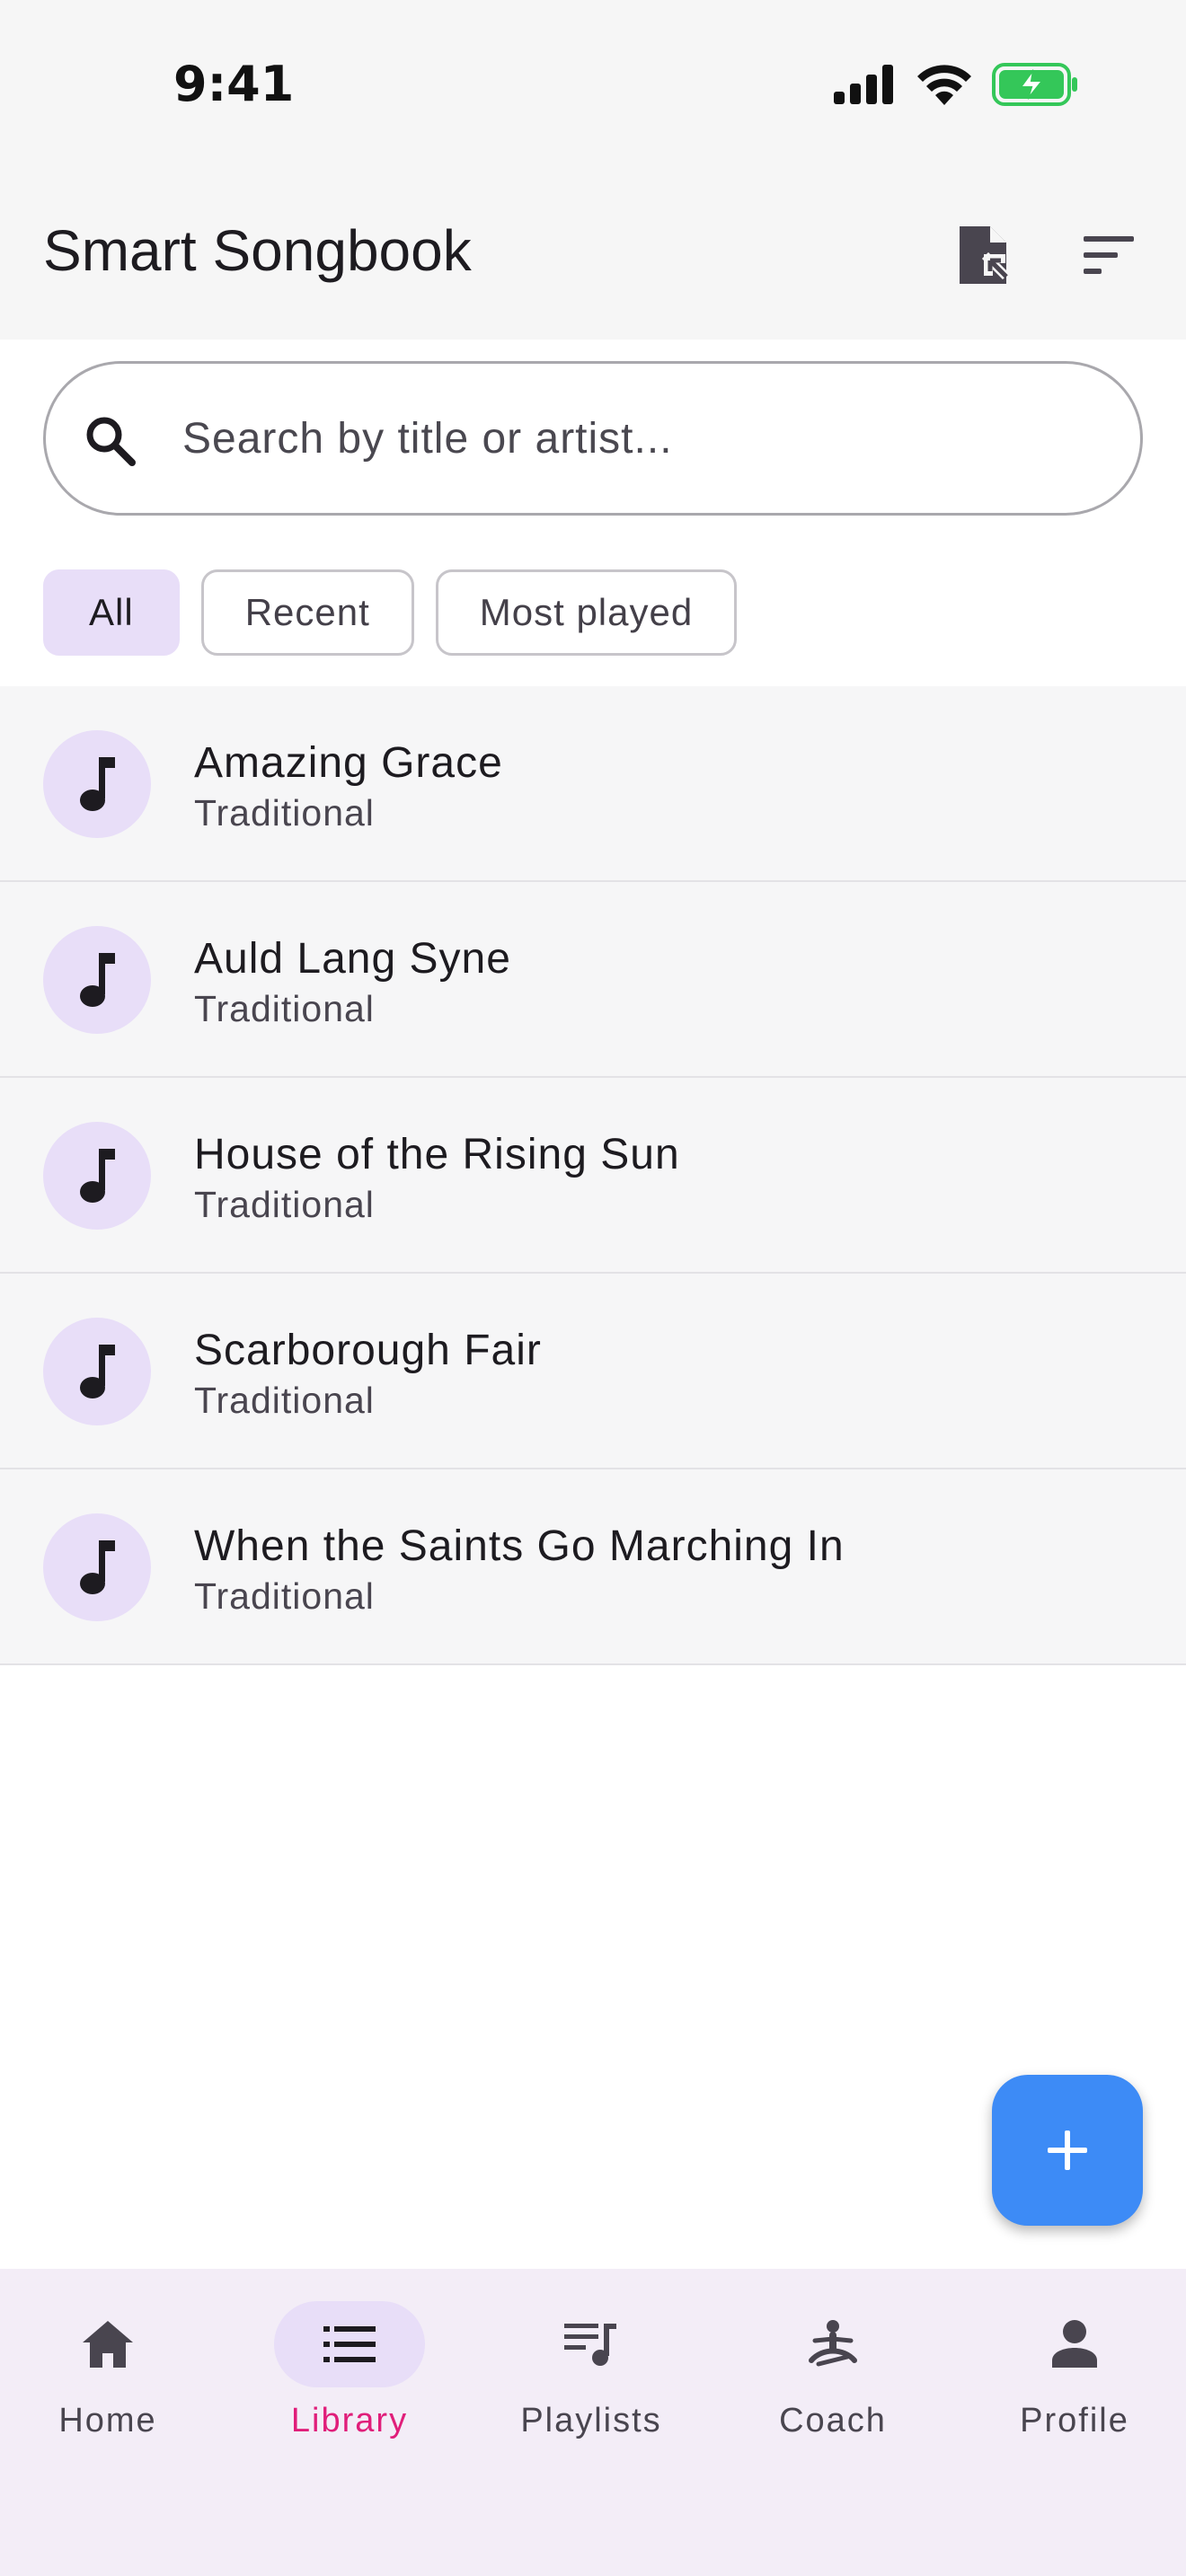  I want to click on nav-label: Home, so click(107, 2420).